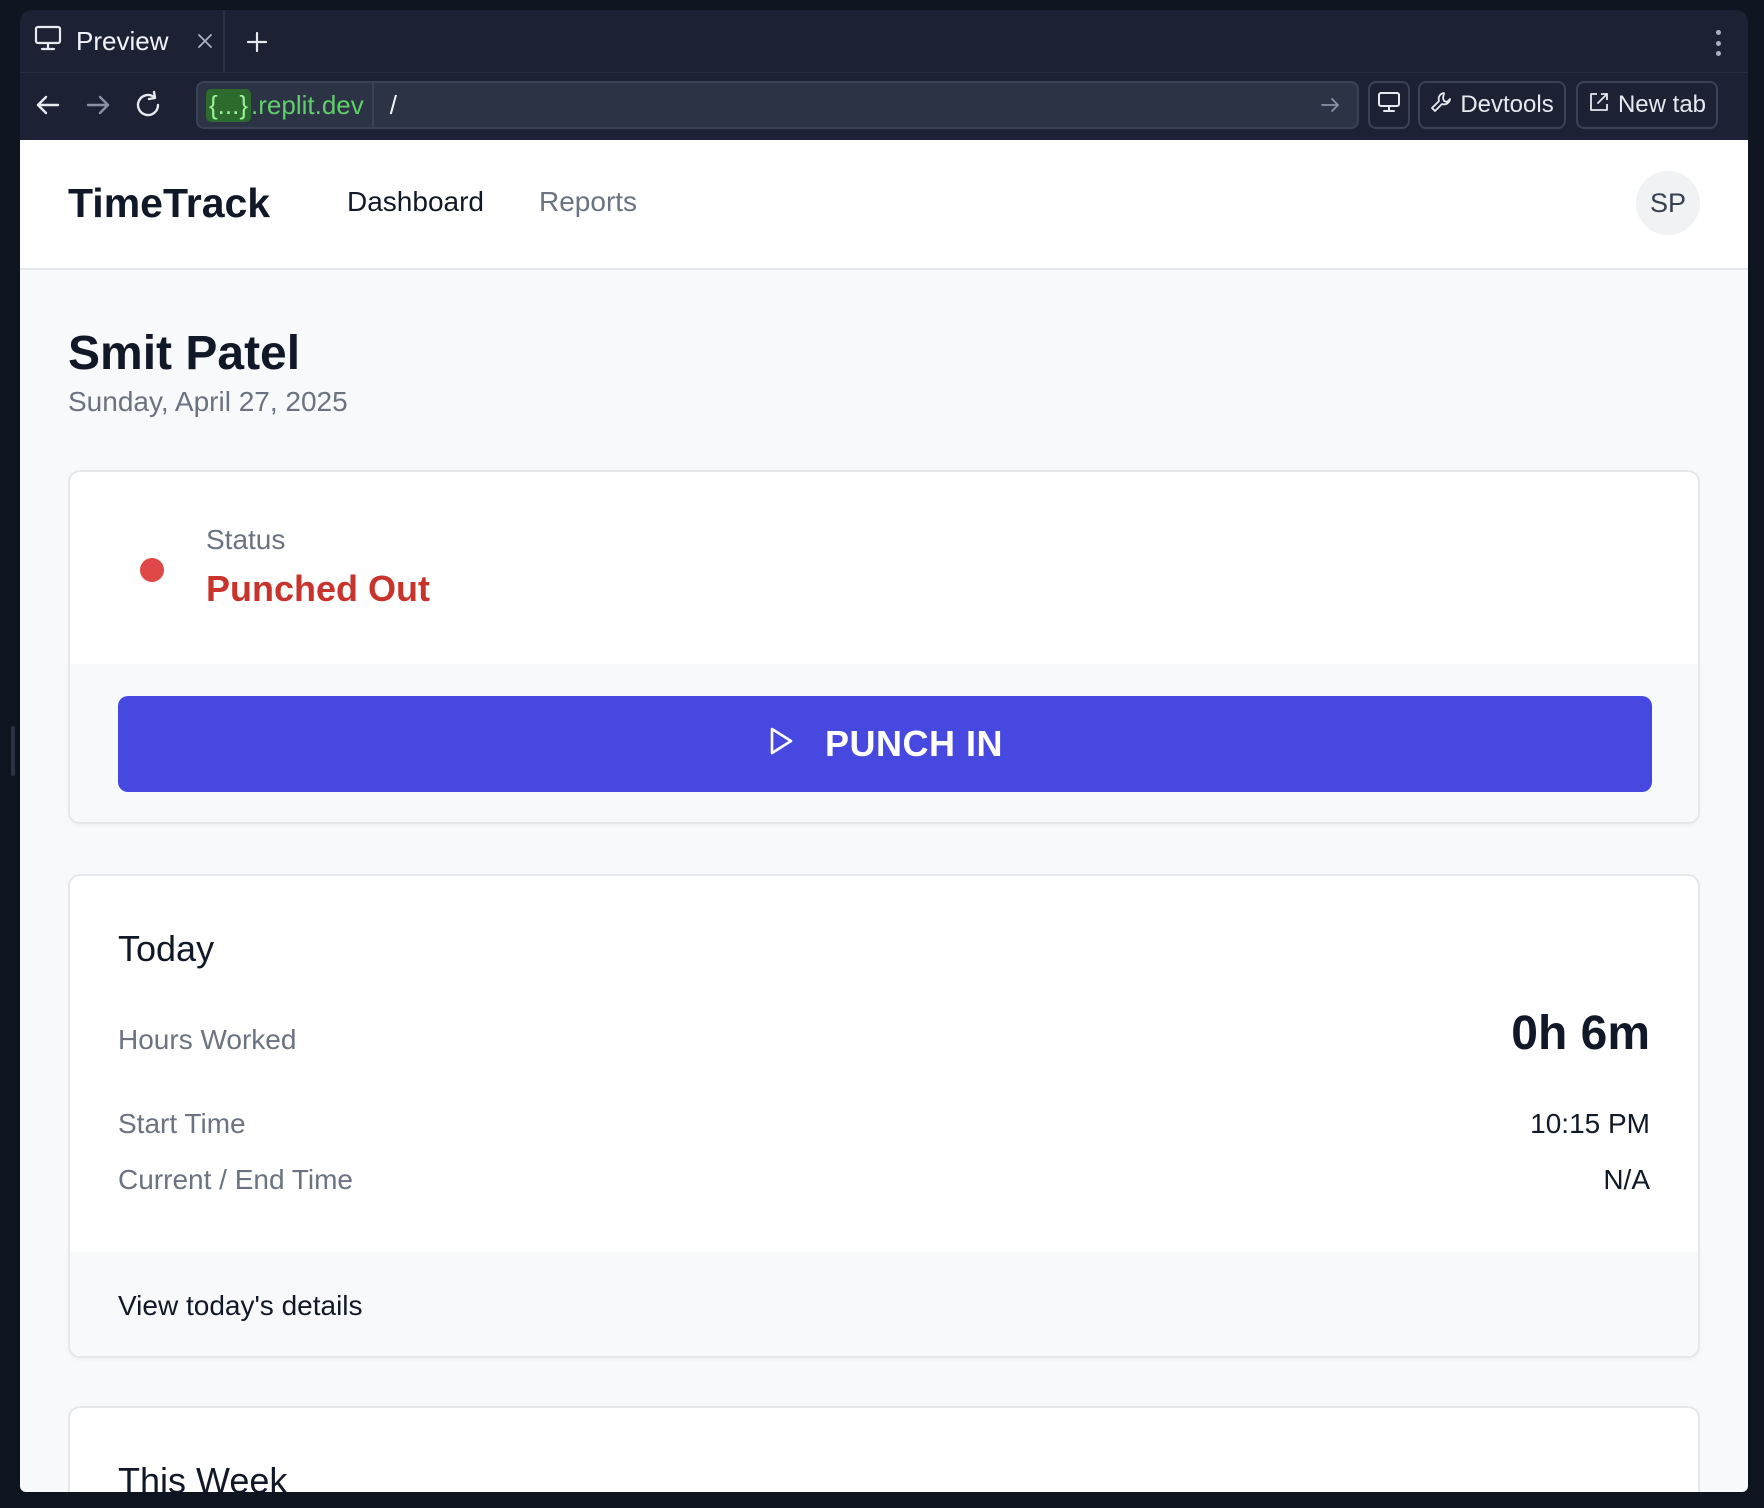 The height and width of the screenshot is (1508, 1764). Describe the element at coordinates (884, 1449) in the screenshot. I see `this-week-card: This Week` at that location.